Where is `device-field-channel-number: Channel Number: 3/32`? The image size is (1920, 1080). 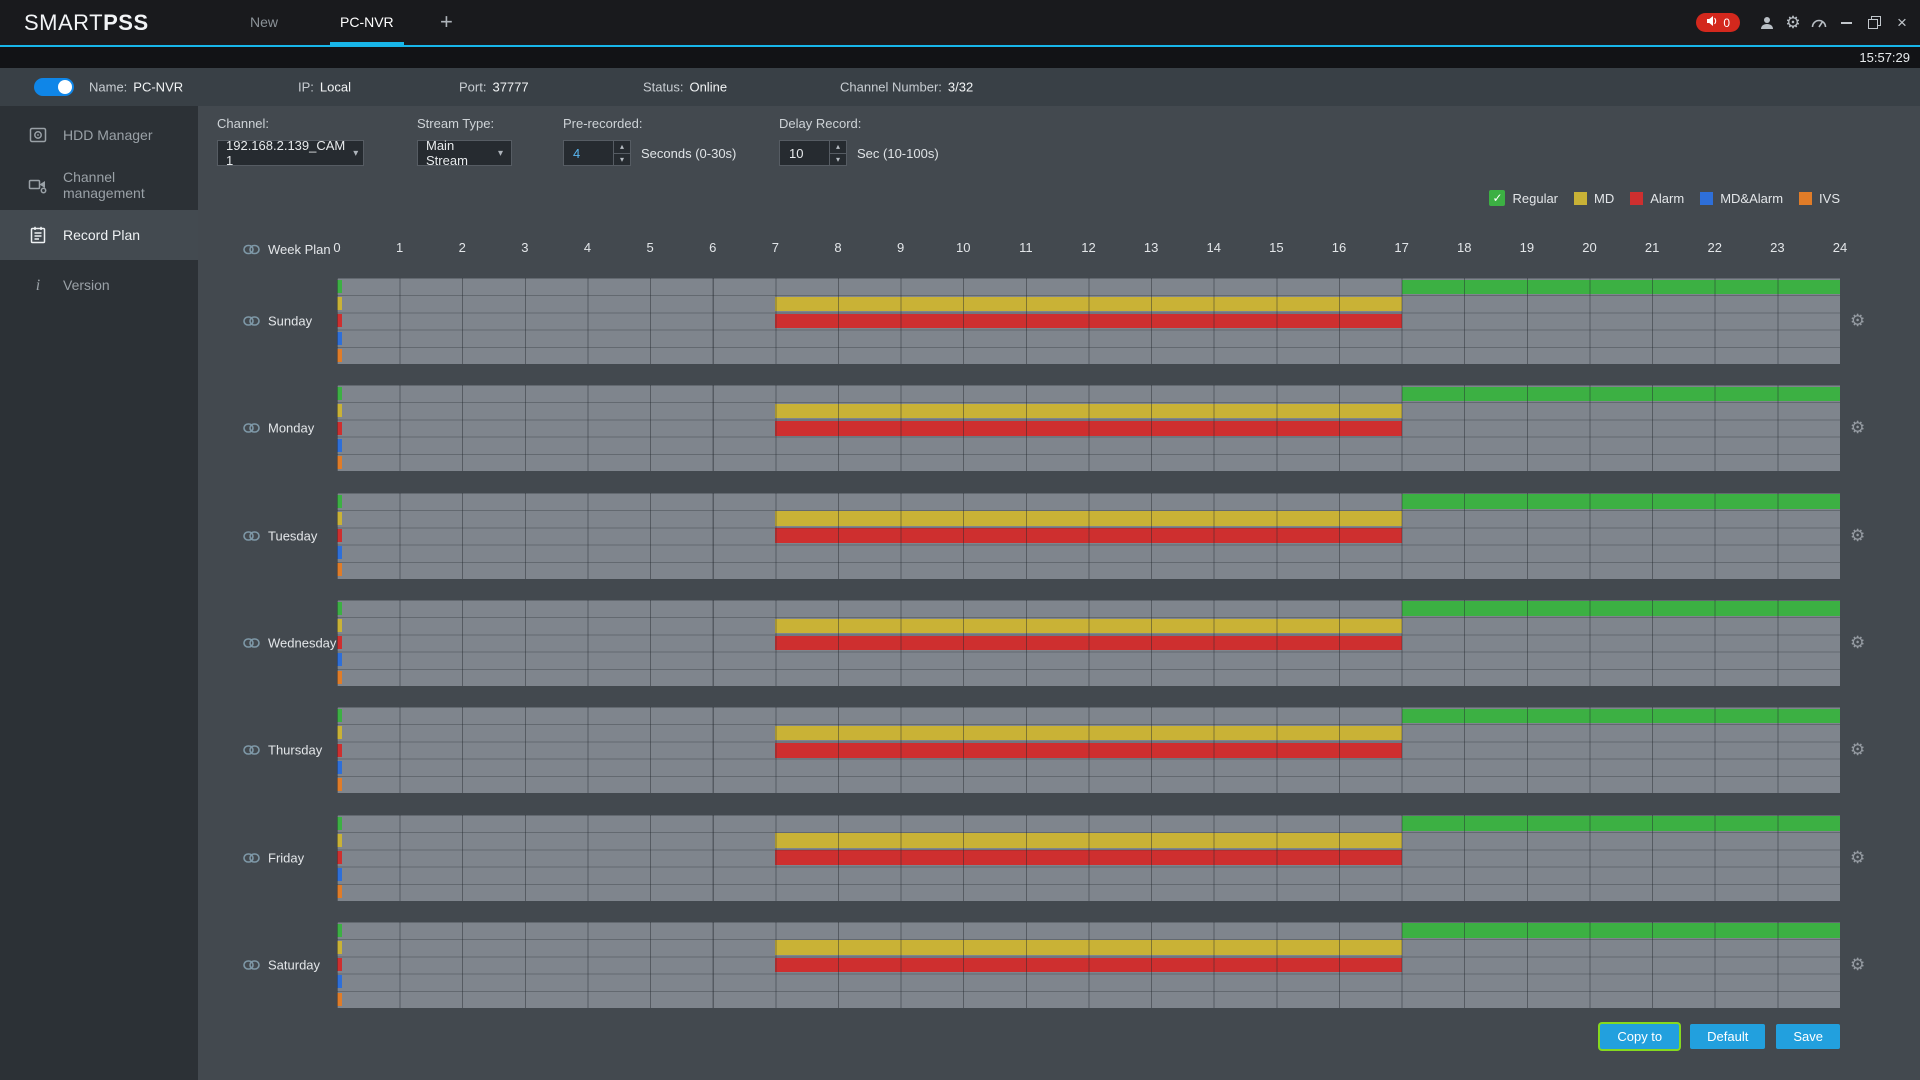 device-field-channel-number: Channel Number: 3/32 is located at coordinates (906, 87).